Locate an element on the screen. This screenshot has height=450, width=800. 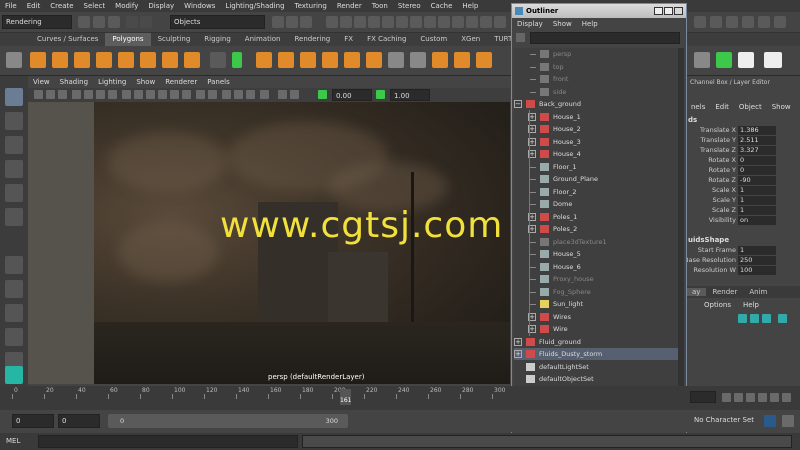
menu-stereo: Stereo is located at coordinates (409, 6).